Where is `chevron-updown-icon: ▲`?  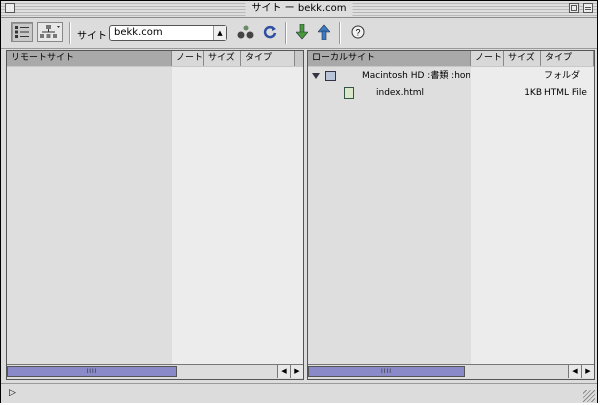 chevron-updown-icon: ▲ is located at coordinates (219, 33).